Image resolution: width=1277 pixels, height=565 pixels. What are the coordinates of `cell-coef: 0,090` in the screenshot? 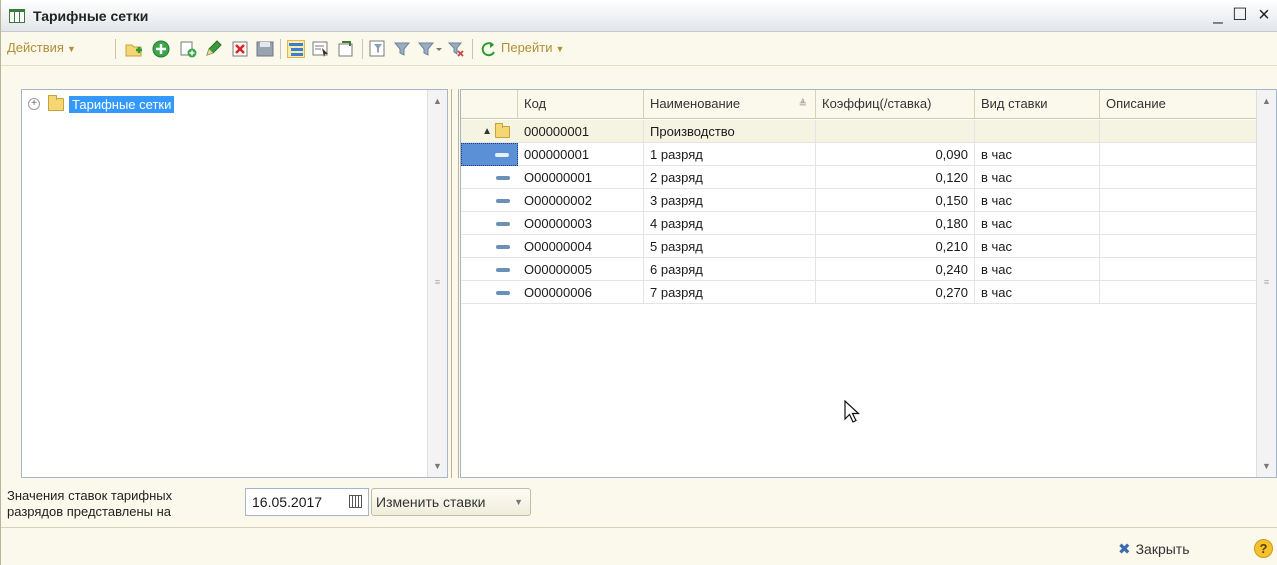 It's located at (895, 154).